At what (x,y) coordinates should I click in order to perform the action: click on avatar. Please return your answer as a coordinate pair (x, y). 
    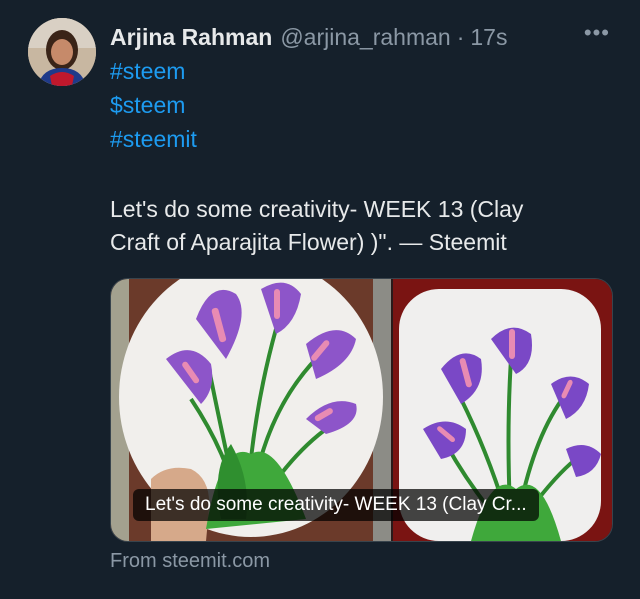
    Looking at the image, I should click on (62, 52).